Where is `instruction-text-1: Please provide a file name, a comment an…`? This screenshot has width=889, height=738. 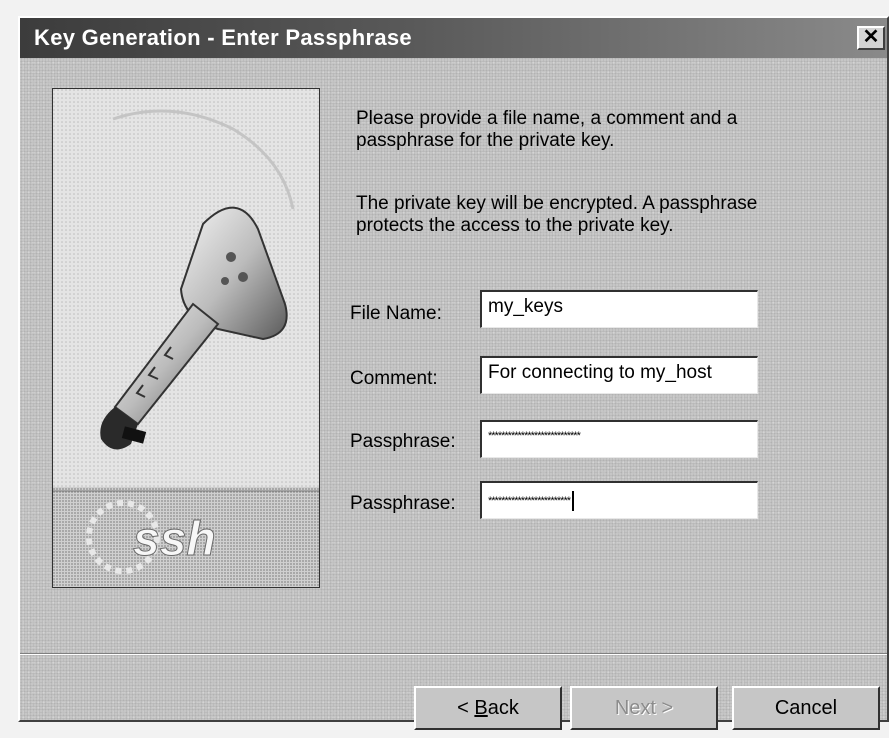
instruction-text-1: Please provide a file name, a comment an… is located at coordinates (547, 129).